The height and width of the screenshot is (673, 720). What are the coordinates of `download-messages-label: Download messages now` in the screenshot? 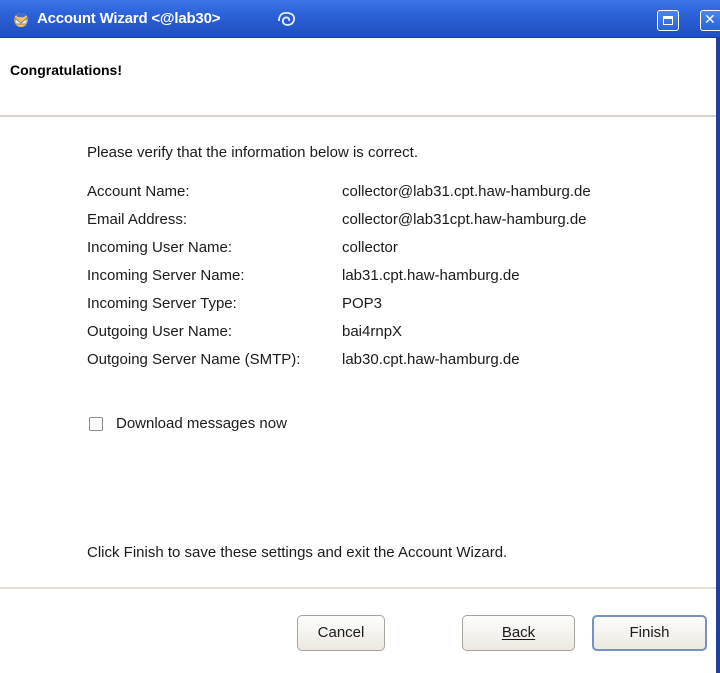 It's located at (201, 423).